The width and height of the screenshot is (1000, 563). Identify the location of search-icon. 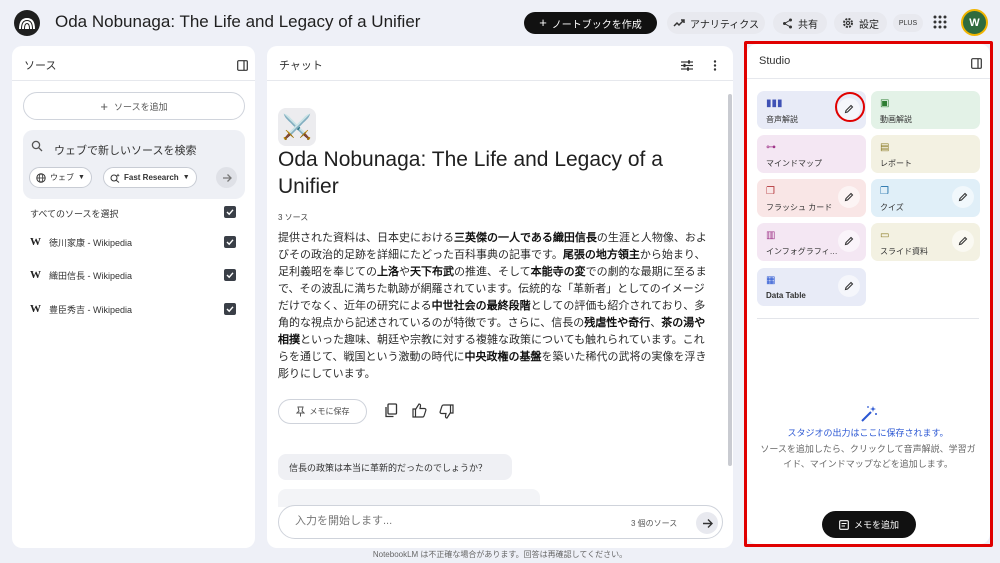
(37, 146).